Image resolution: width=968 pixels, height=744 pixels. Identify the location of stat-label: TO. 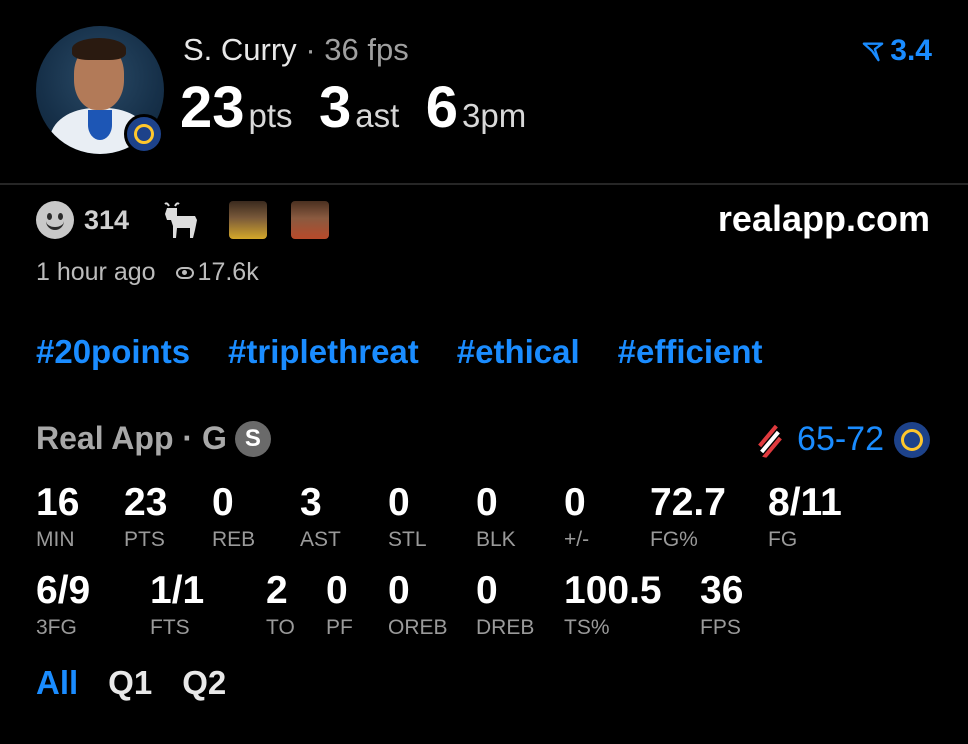
(280, 627).